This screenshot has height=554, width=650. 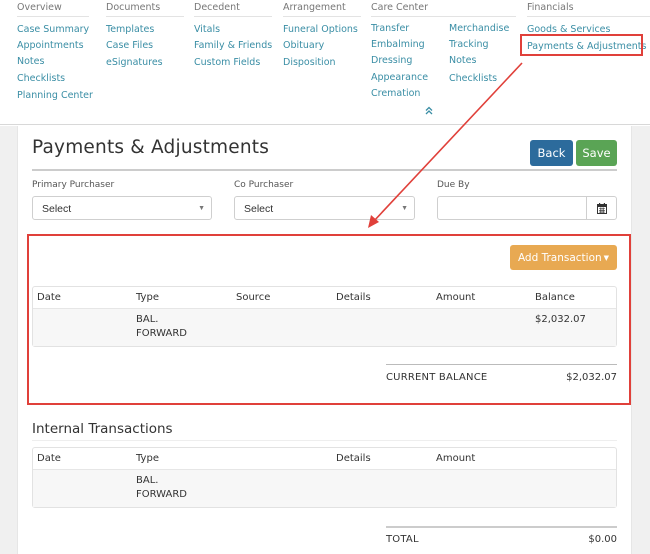 What do you see at coordinates (591, 377) in the screenshot?
I see `current-balance-value: $2,032.07` at bounding box center [591, 377].